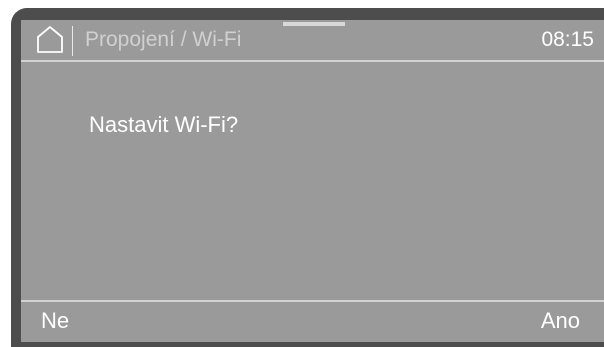 The image size is (604, 347). What do you see at coordinates (314, 24) in the screenshot?
I see `scroll-indicator` at bounding box center [314, 24].